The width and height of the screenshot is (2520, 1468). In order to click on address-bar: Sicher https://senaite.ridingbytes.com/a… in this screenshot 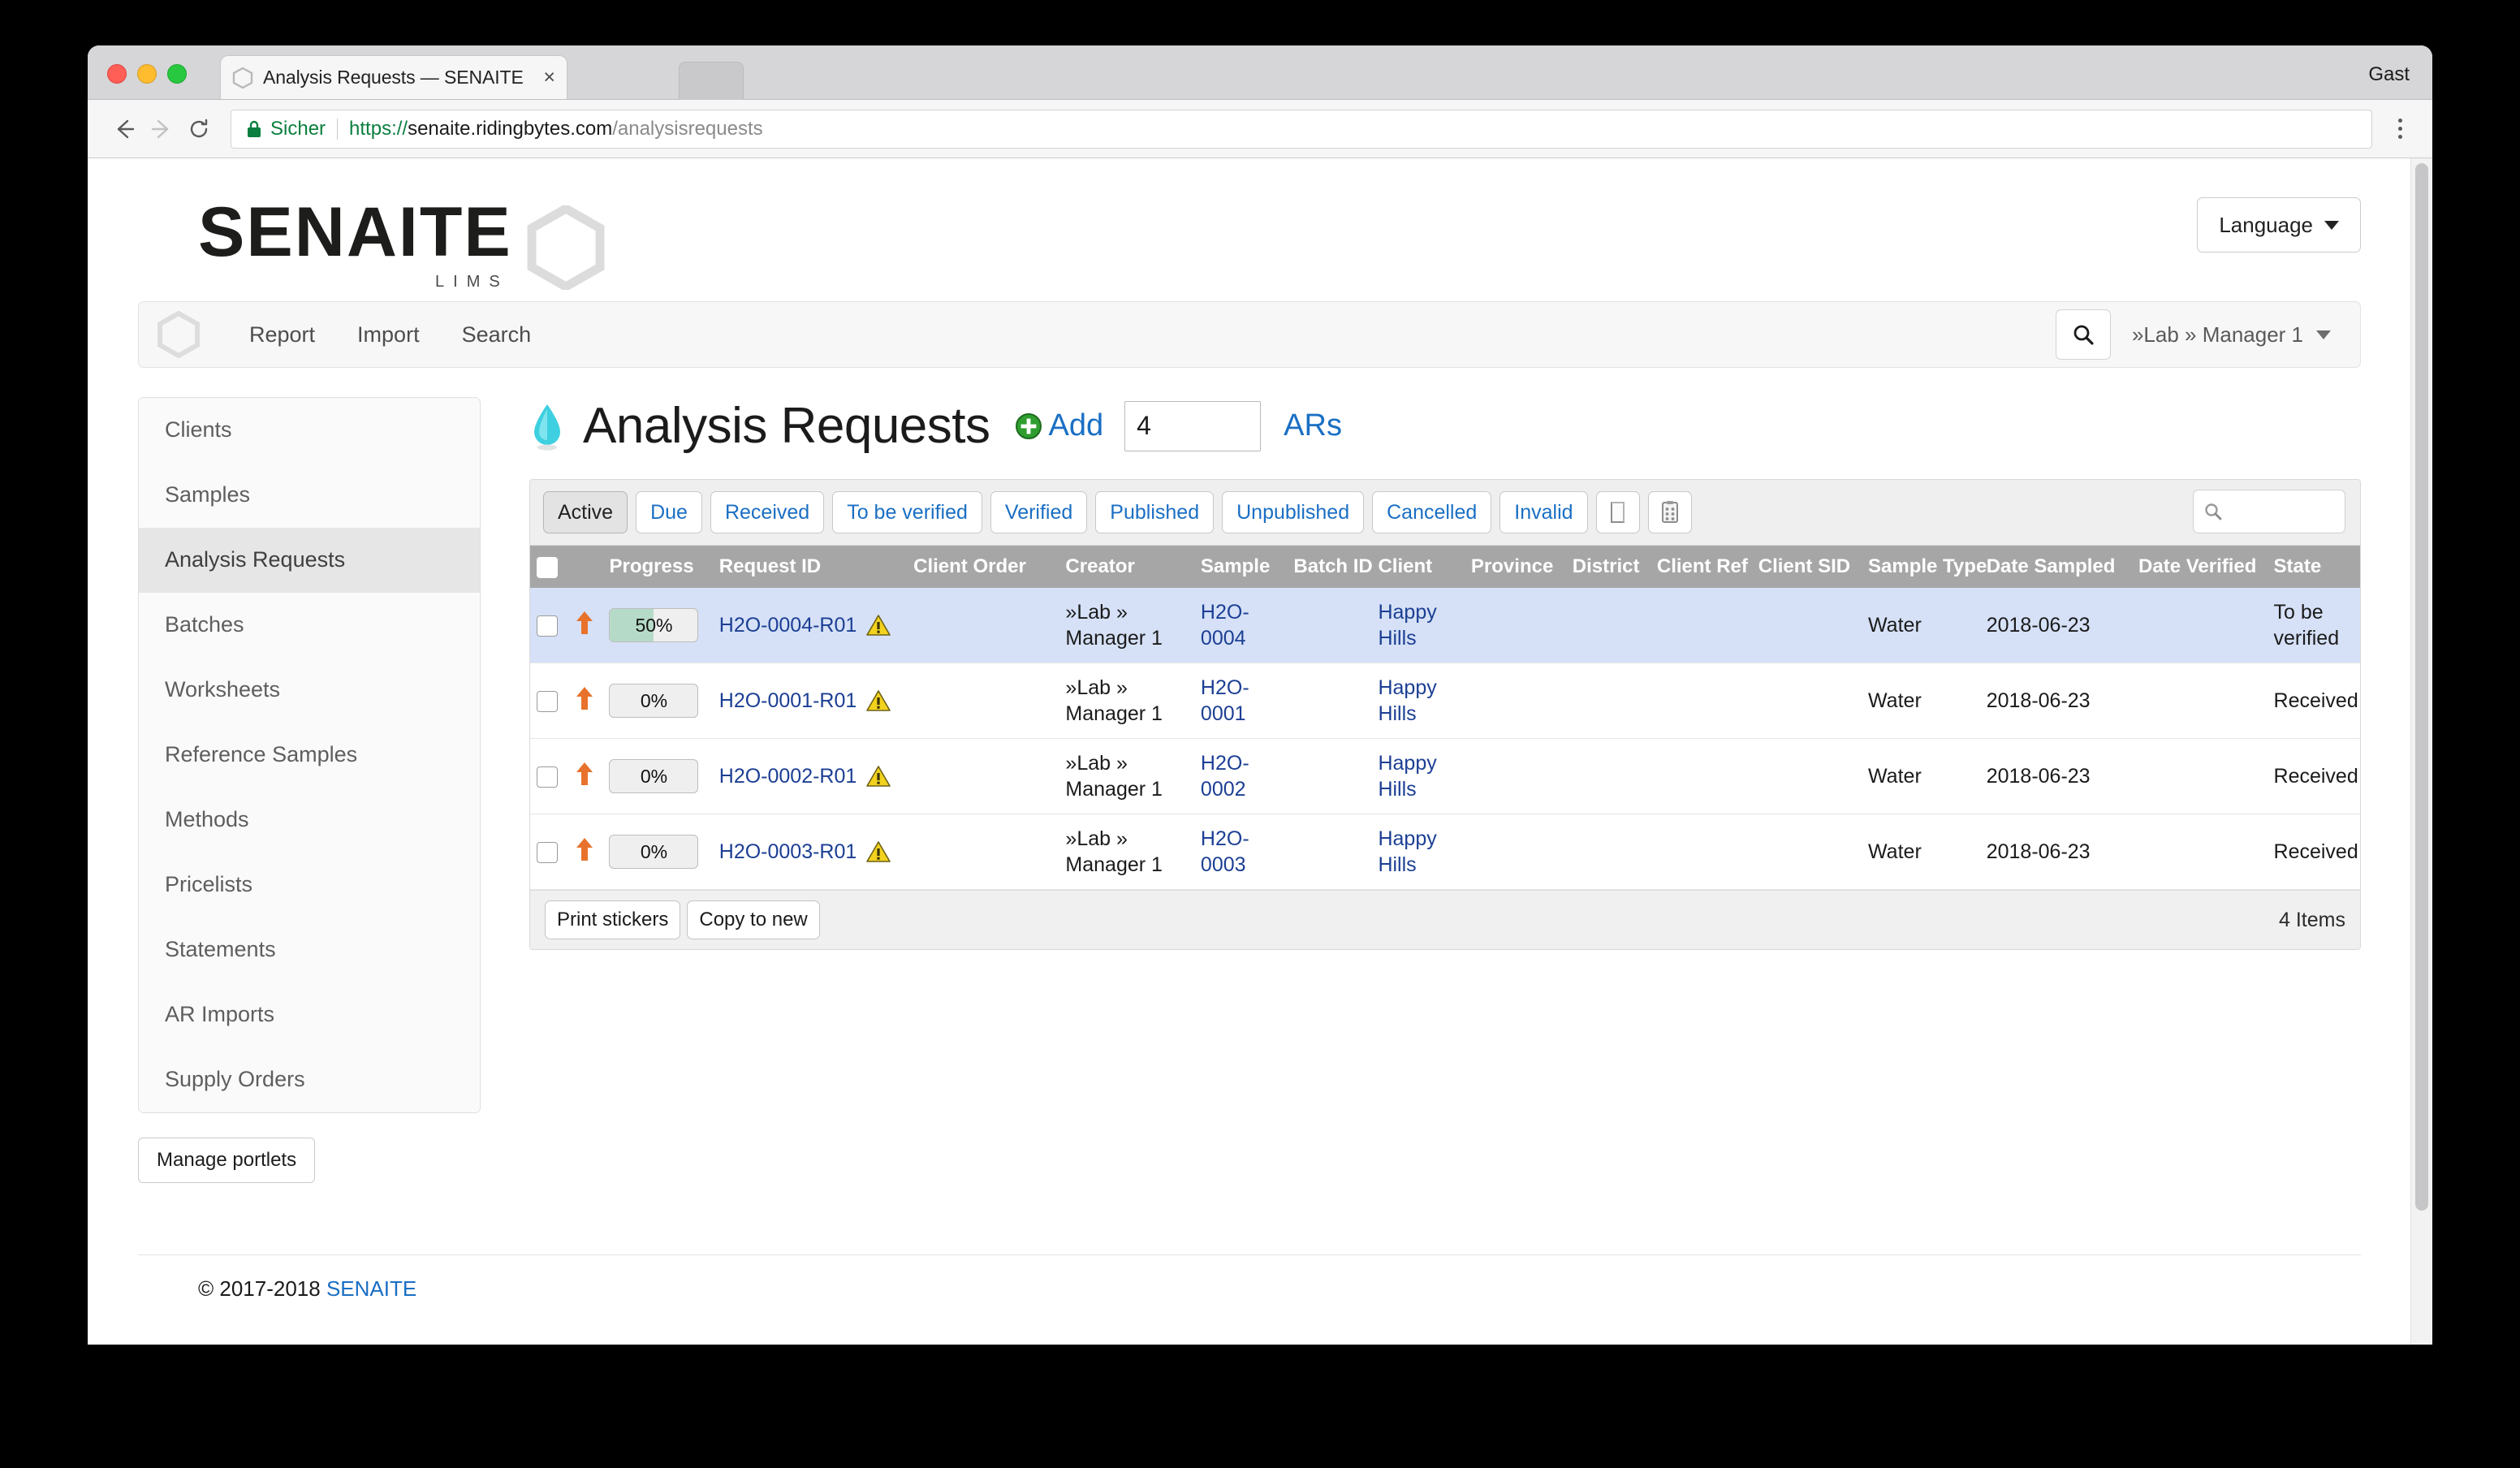, I will do `click(1301, 129)`.